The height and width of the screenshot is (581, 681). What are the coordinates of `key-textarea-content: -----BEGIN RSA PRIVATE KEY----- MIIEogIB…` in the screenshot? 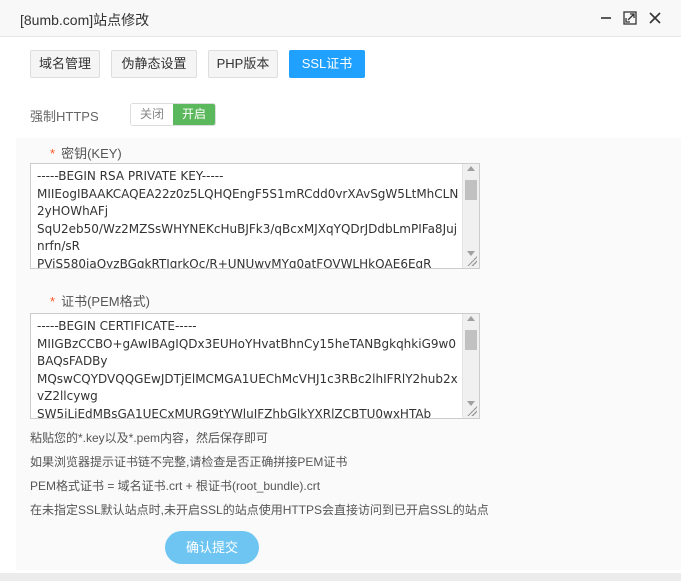 It's located at (248, 219).